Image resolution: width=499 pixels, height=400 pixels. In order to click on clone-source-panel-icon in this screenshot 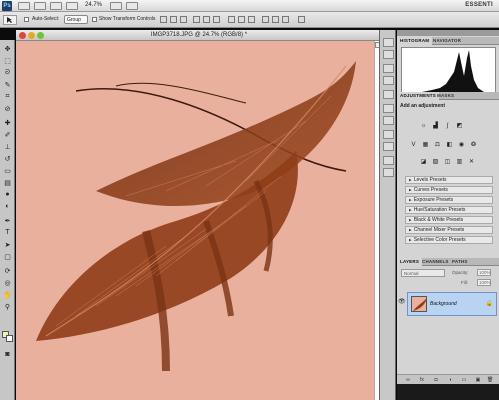, I will do `click(388, 146)`.